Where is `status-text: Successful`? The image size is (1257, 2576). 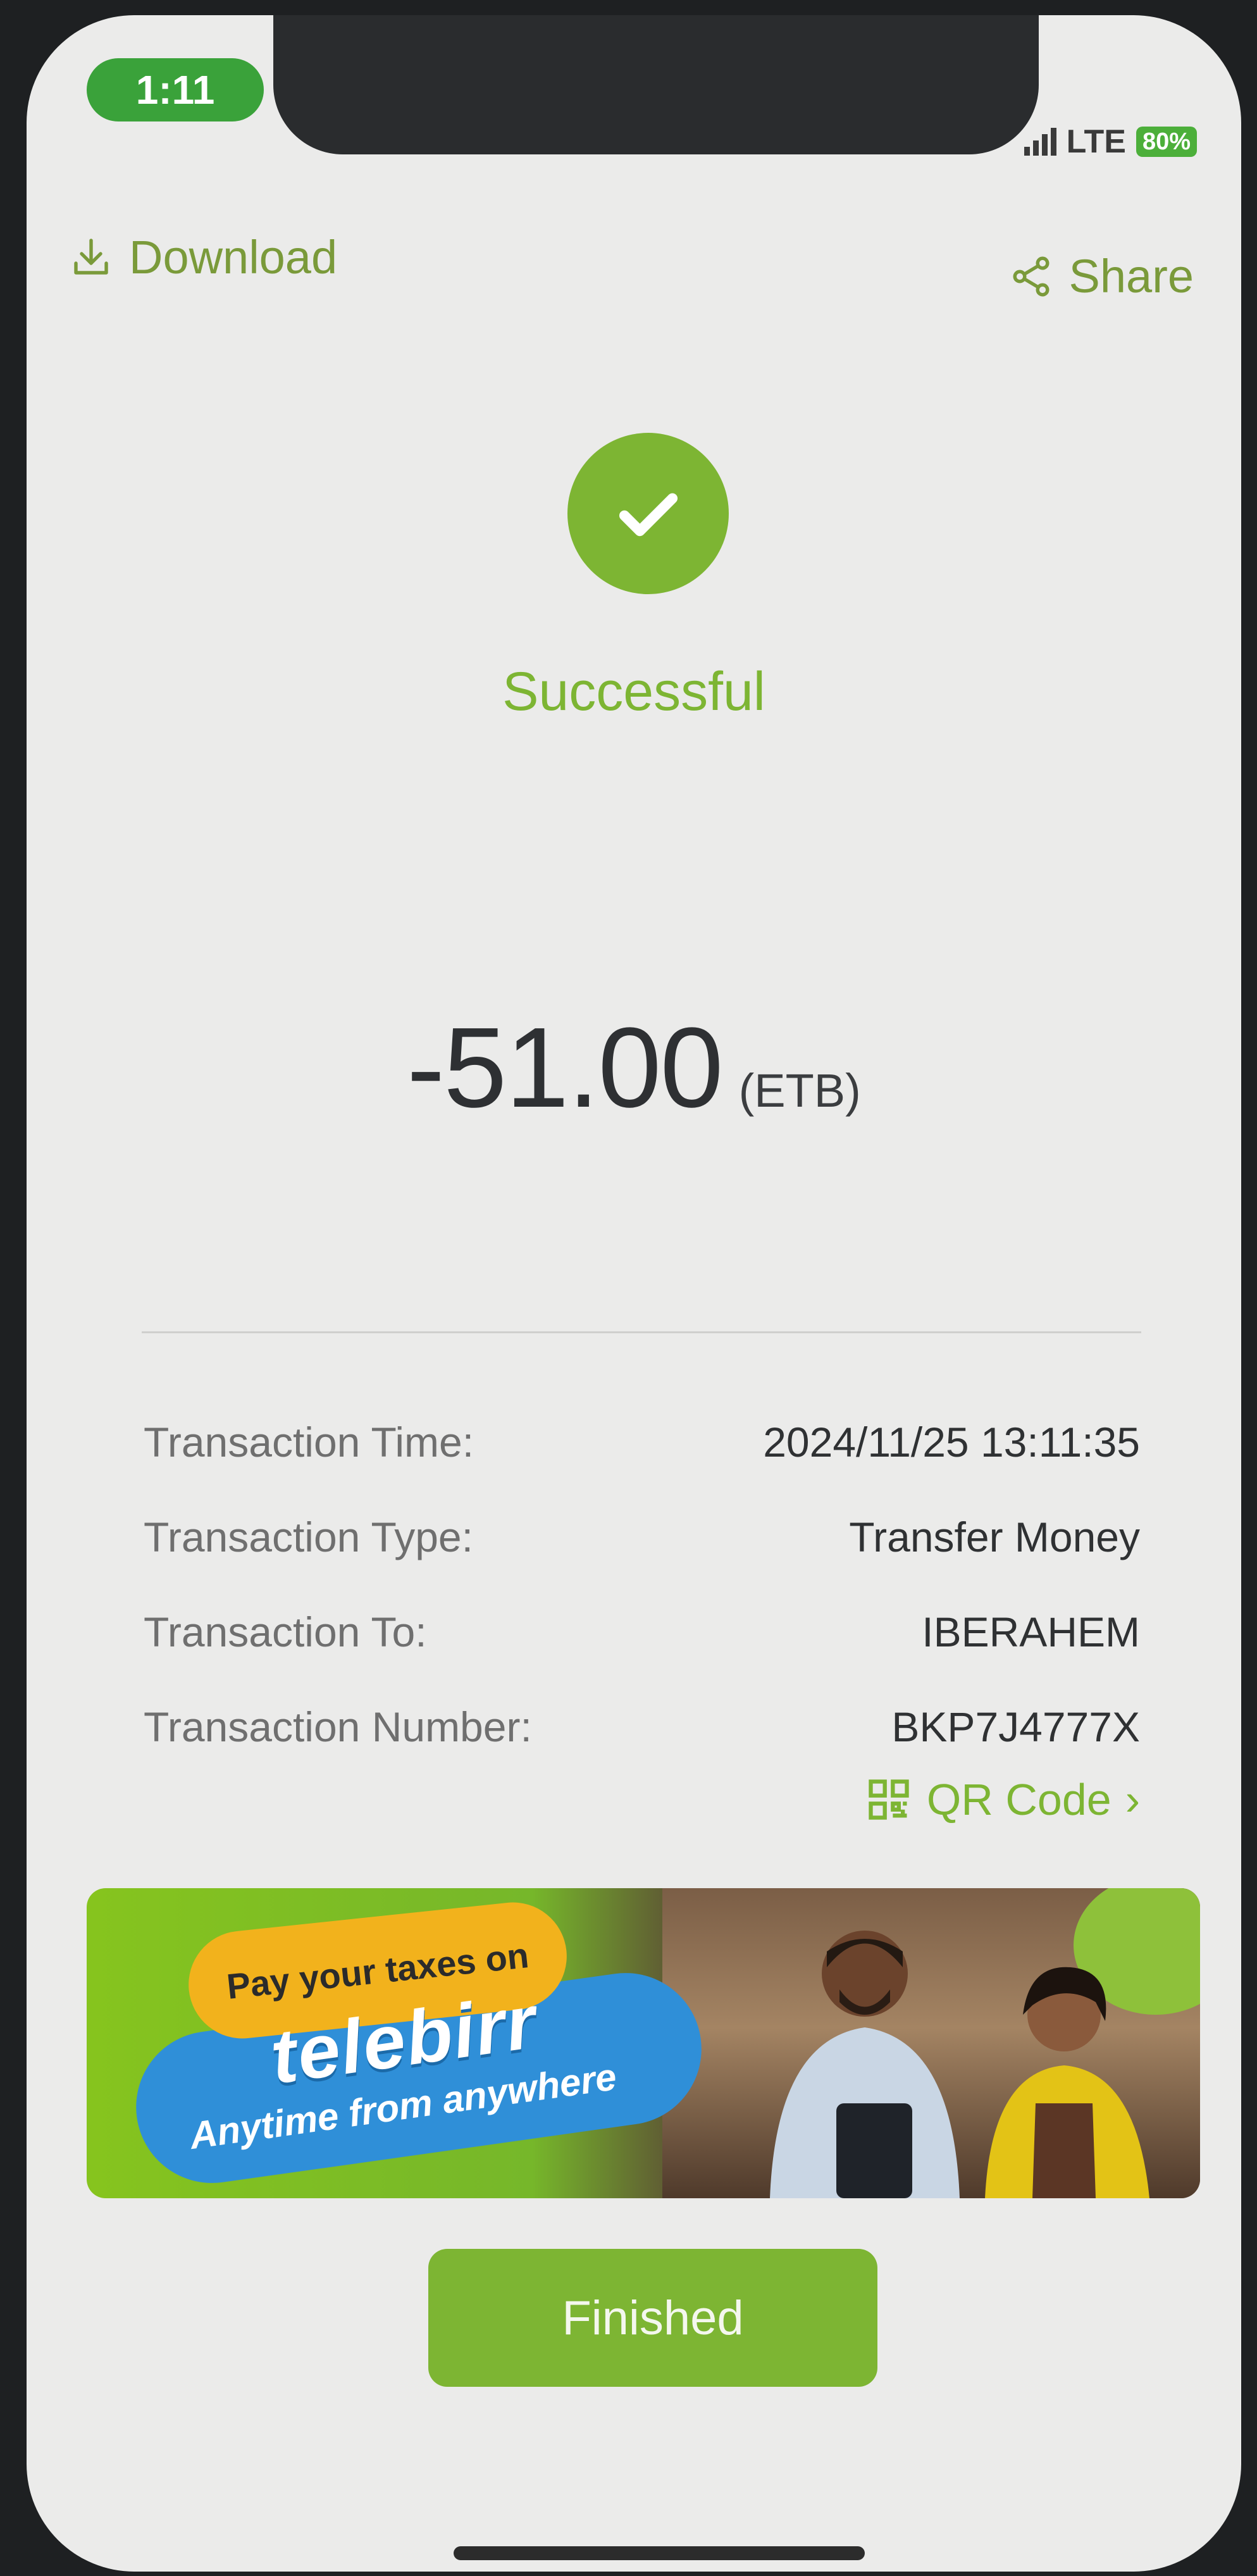 status-text: Successful is located at coordinates (633, 691).